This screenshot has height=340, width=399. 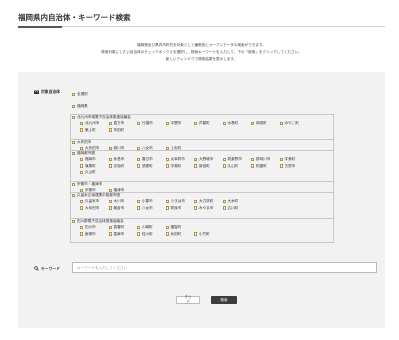 What do you see at coordinates (173, 234) in the screenshot?
I see `municipality-option: 糸田町` at bounding box center [173, 234].